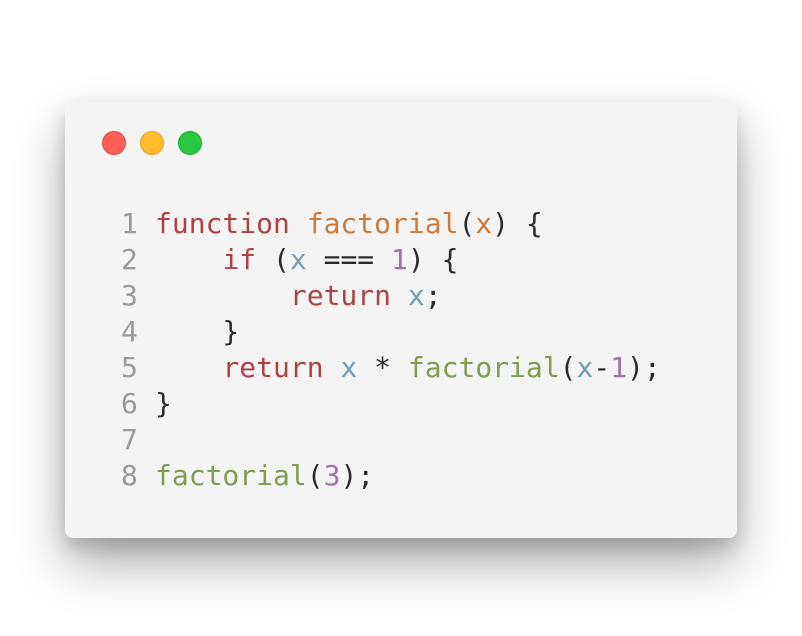 This screenshot has height=636, width=802. I want to click on line-number: 4, so click(129, 331).